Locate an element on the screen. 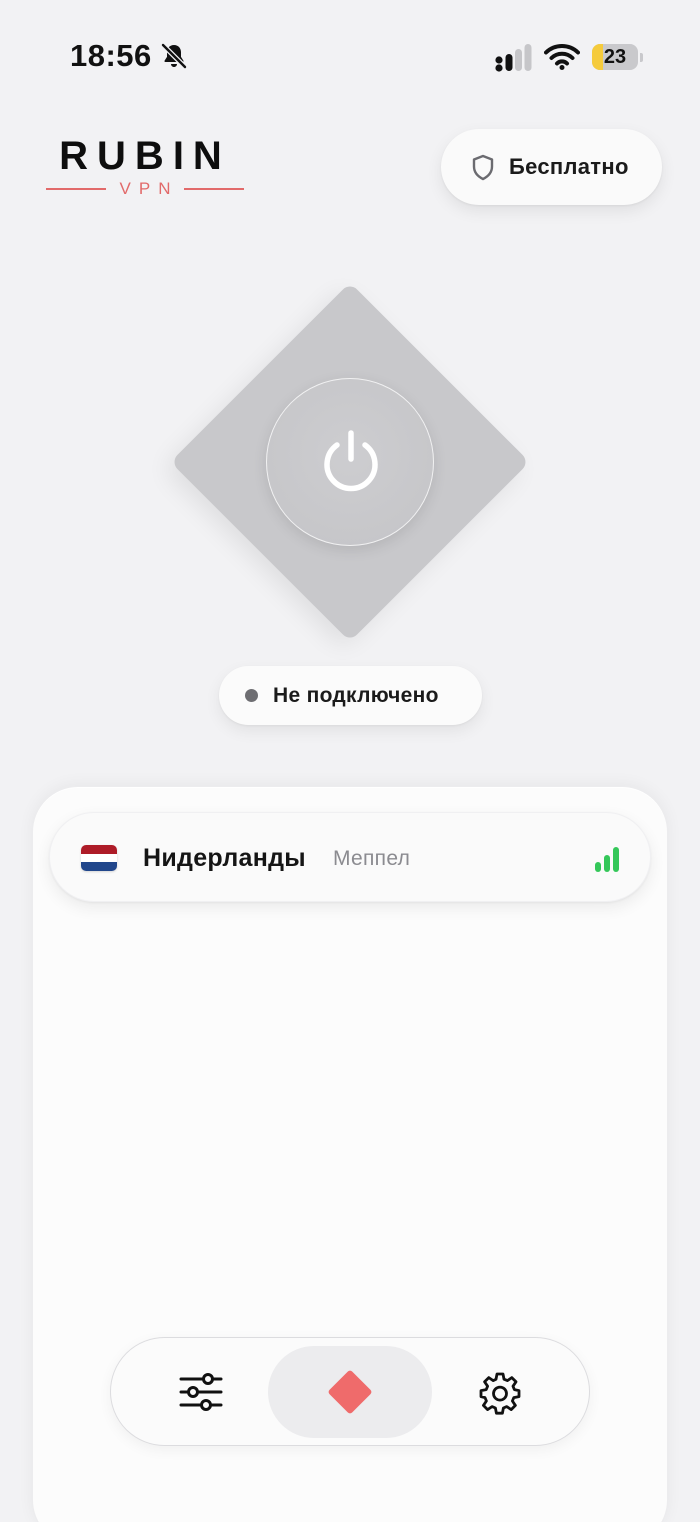 This screenshot has width=700, height=1522. power-icon is located at coordinates (351, 461).